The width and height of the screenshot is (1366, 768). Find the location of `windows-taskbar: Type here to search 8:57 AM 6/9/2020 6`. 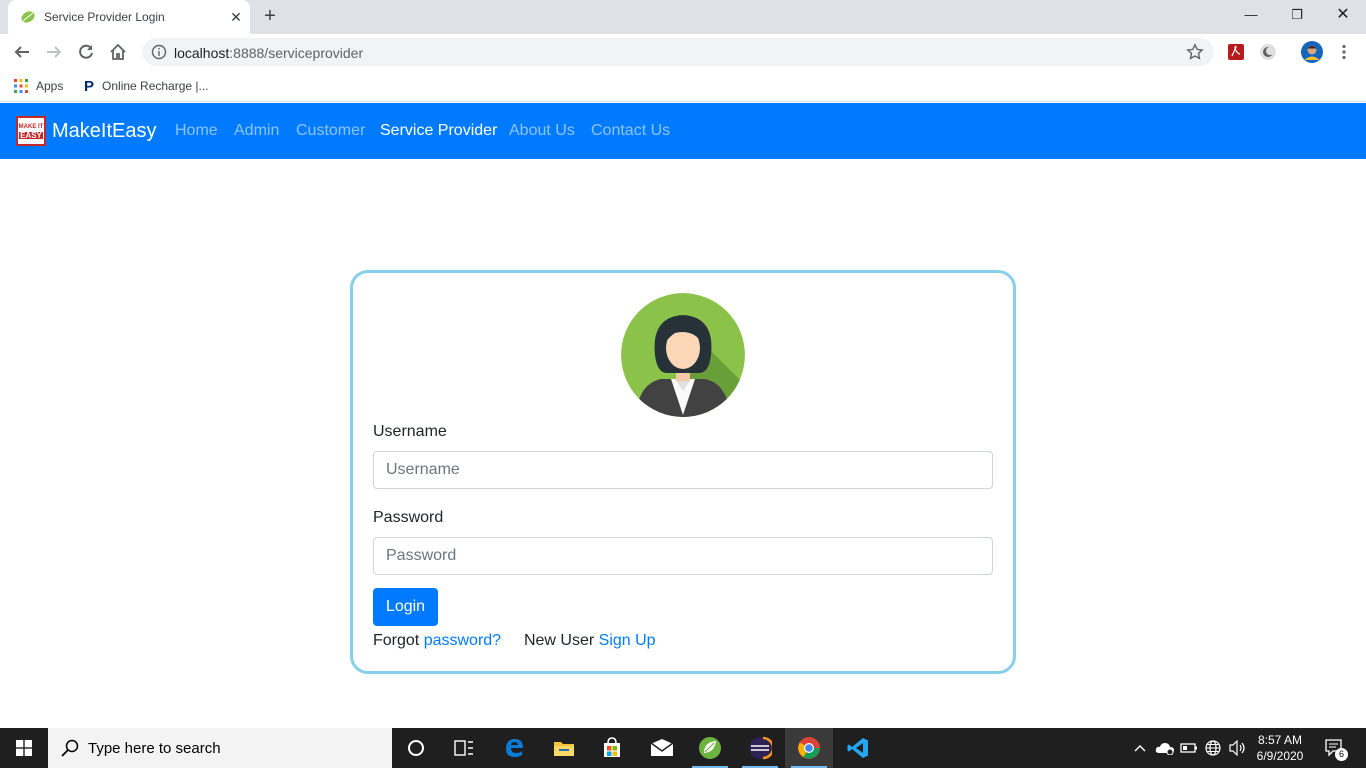

windows-taskbar: Type here to search 8:57 AM 6/9/2020 6 is located at coordinates (683, 748).